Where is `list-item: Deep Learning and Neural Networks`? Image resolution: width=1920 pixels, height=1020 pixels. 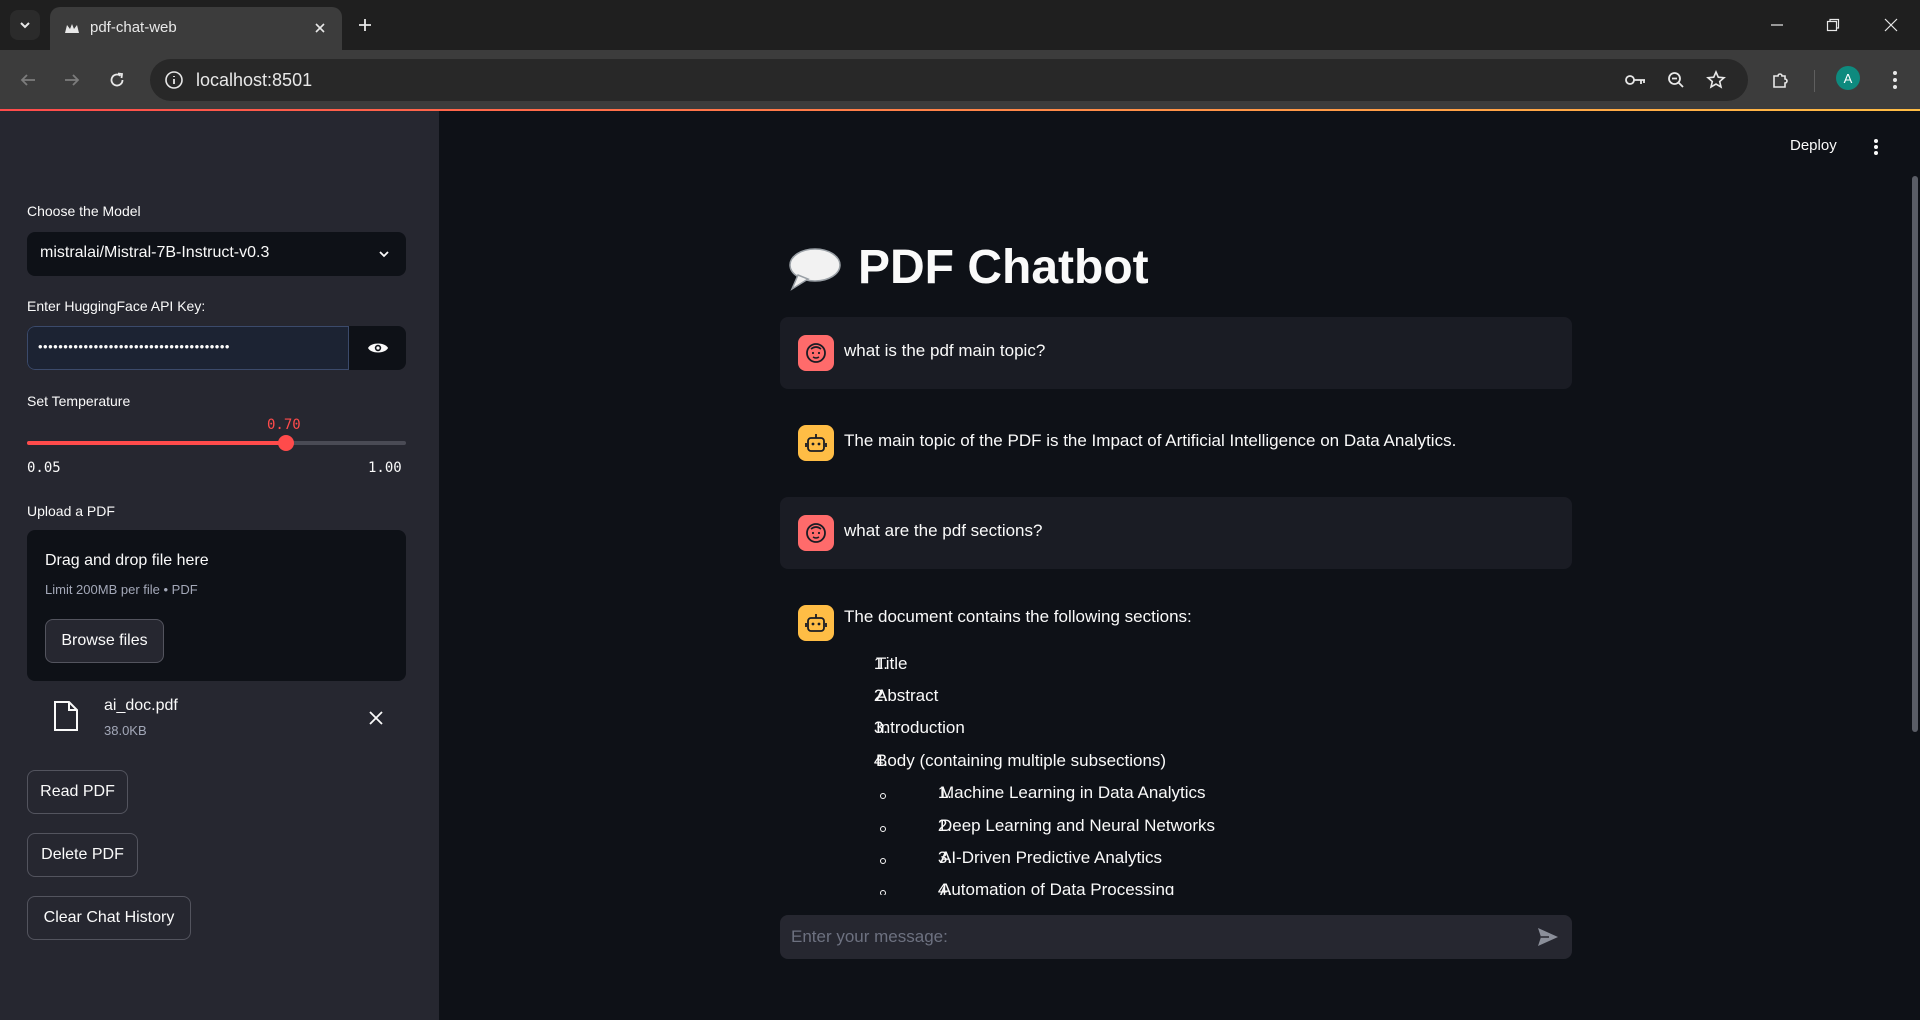
list-item: Deep Learning and Neural Networks is located at coordinates (1077, 825).